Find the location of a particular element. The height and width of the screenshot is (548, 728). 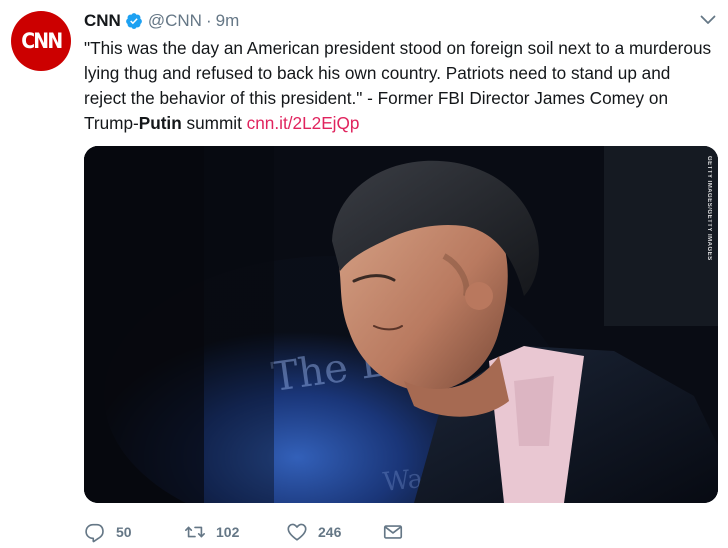

tweet-text-hashtag-bold: Putin is located at coordinates (160, 123).